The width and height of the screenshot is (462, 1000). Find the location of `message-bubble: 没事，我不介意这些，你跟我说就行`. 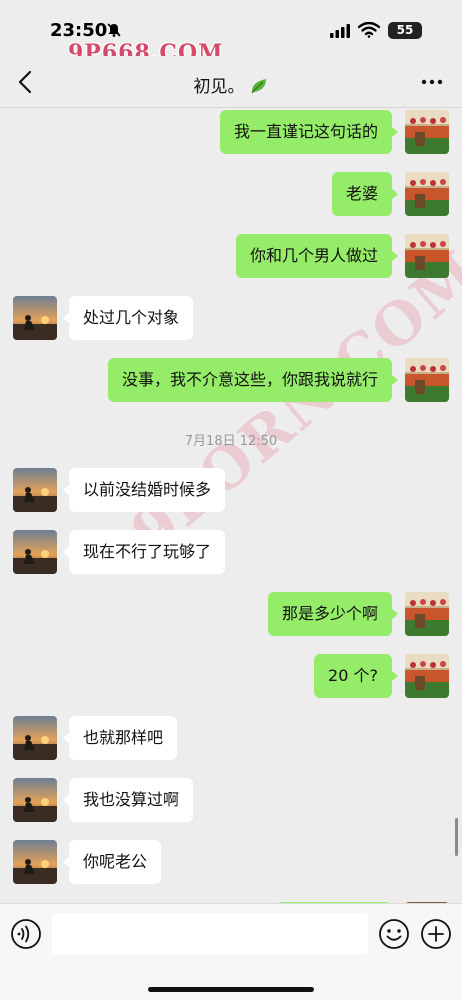

message-bubble: 没事，我不介意这些，你跟我说就行 is located at coordinates (253, 380).